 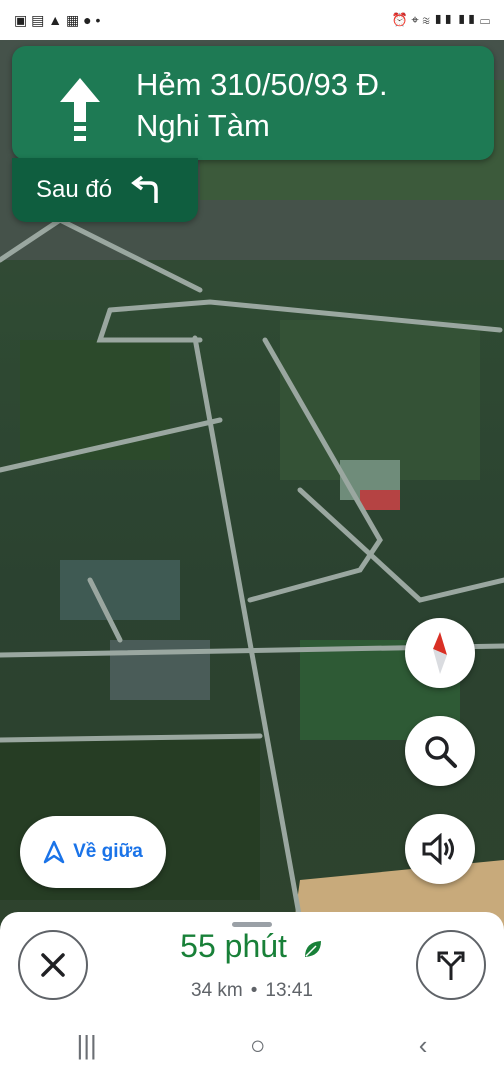 What do you see at coordinates (57, 19) in the screenshot?
I see `notification-icons: ▣ ▤ ▲ ▦ ● •` at bounding box center [57, 19].